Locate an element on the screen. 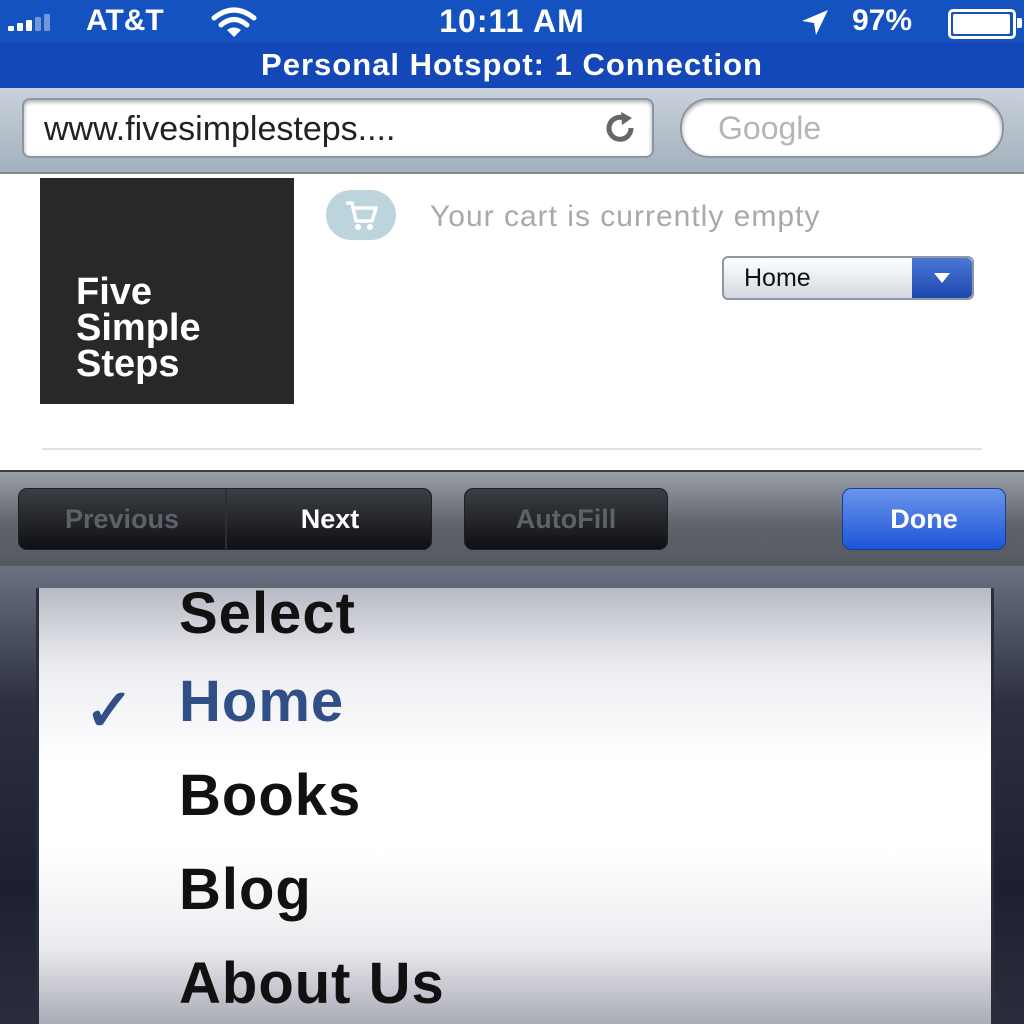 Image resolution: width=1024 pixels, height=1024 pixels. reload-icon is located at coordinates (620, 128).